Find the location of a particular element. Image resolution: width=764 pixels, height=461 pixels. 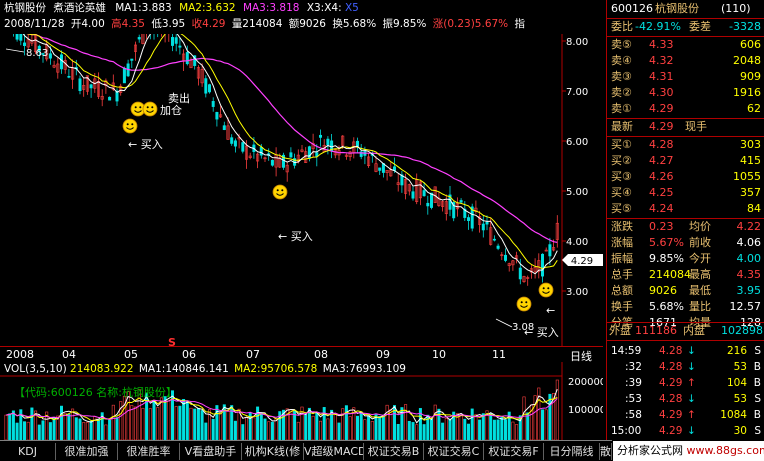

footer-site: www.88gs.com is located at coordinates (725, 450).